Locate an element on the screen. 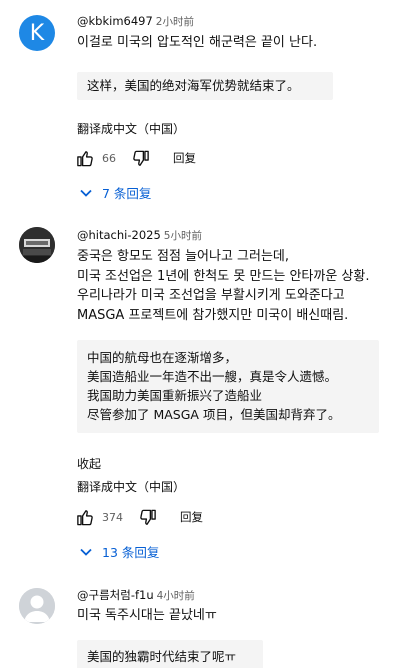 The height and width of the screenshot is (668, 416). avatar-image is located at coordinates (37, 245).